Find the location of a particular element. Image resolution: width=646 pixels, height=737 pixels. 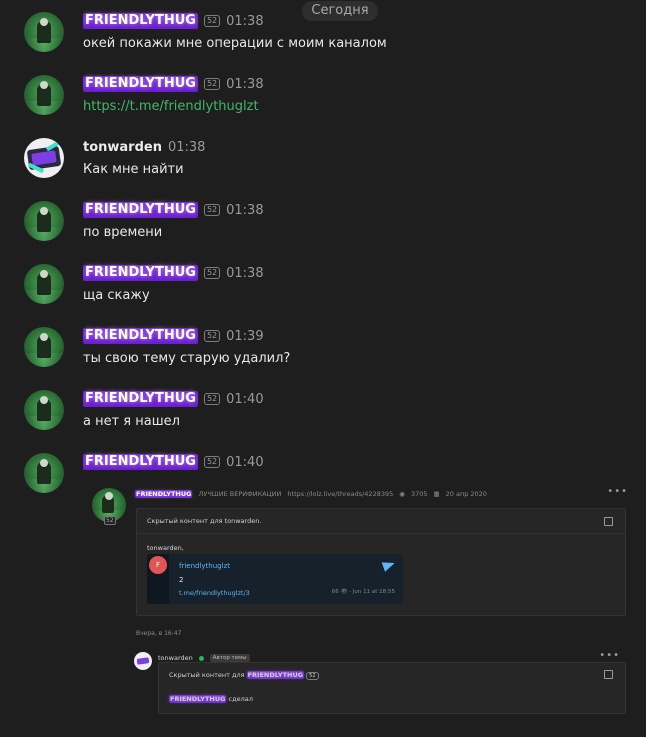

greeting-text: tonwarden, is located at coordinates (165, 548).